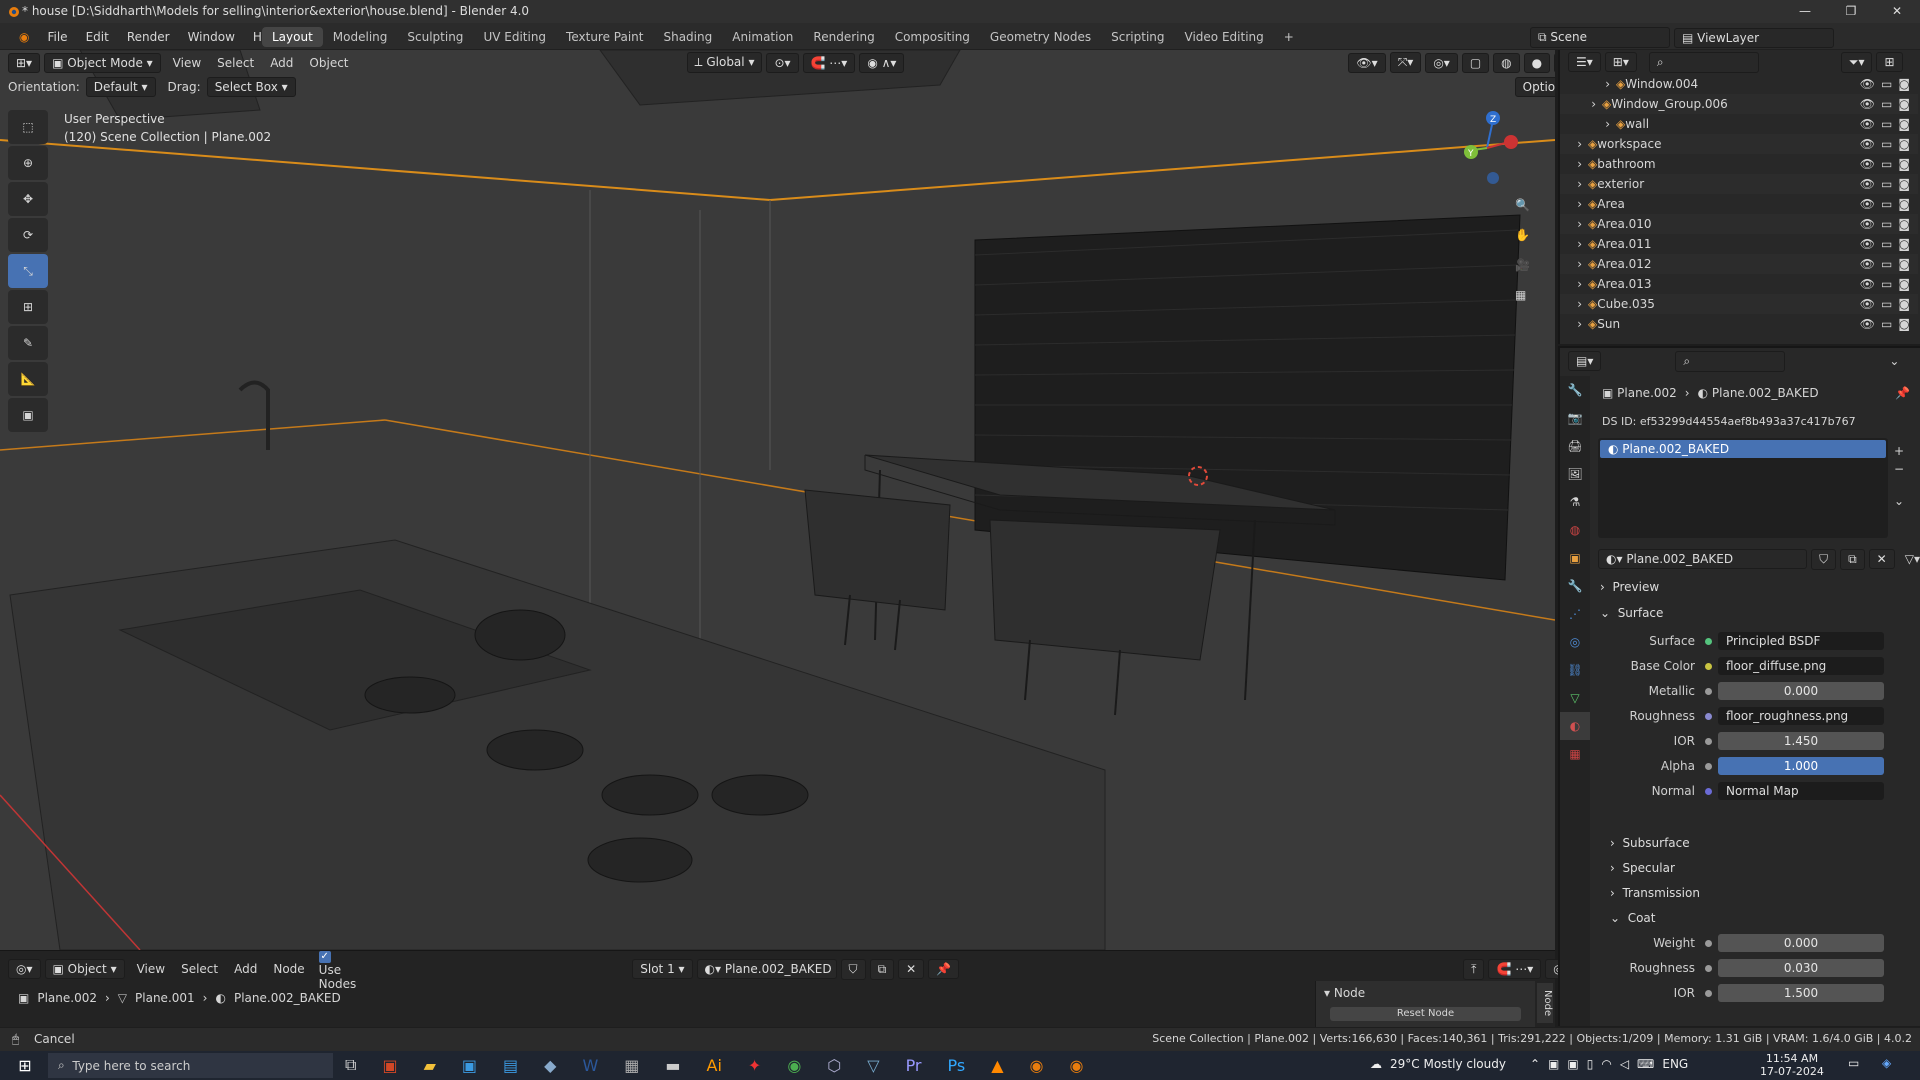  Describe the element at coordinates (1739, 164) in the screenshot. I see `outliner-row: › ◈ bathroom 👁 ▭ ◙` at that location.